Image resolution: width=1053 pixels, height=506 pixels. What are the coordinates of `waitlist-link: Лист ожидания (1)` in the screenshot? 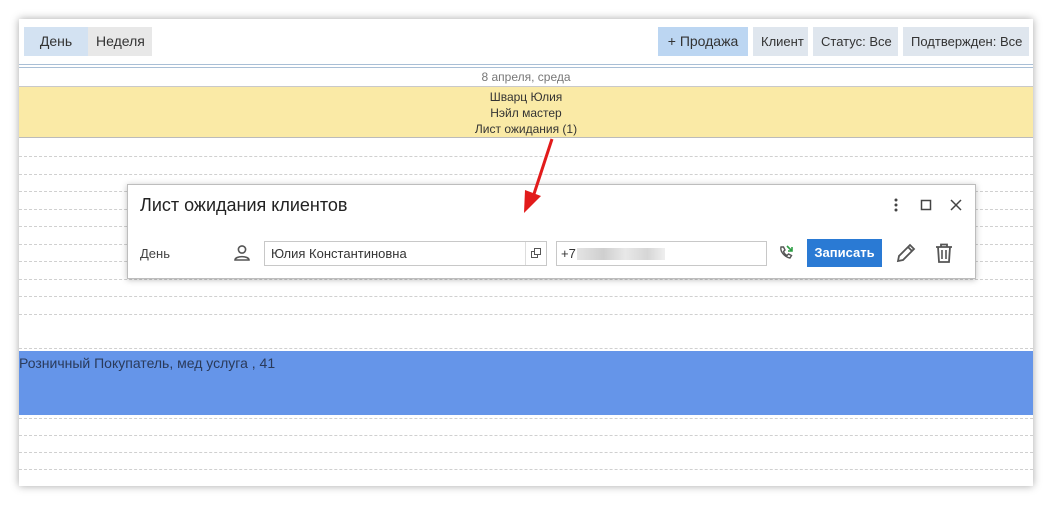 It's located at (526, 129).